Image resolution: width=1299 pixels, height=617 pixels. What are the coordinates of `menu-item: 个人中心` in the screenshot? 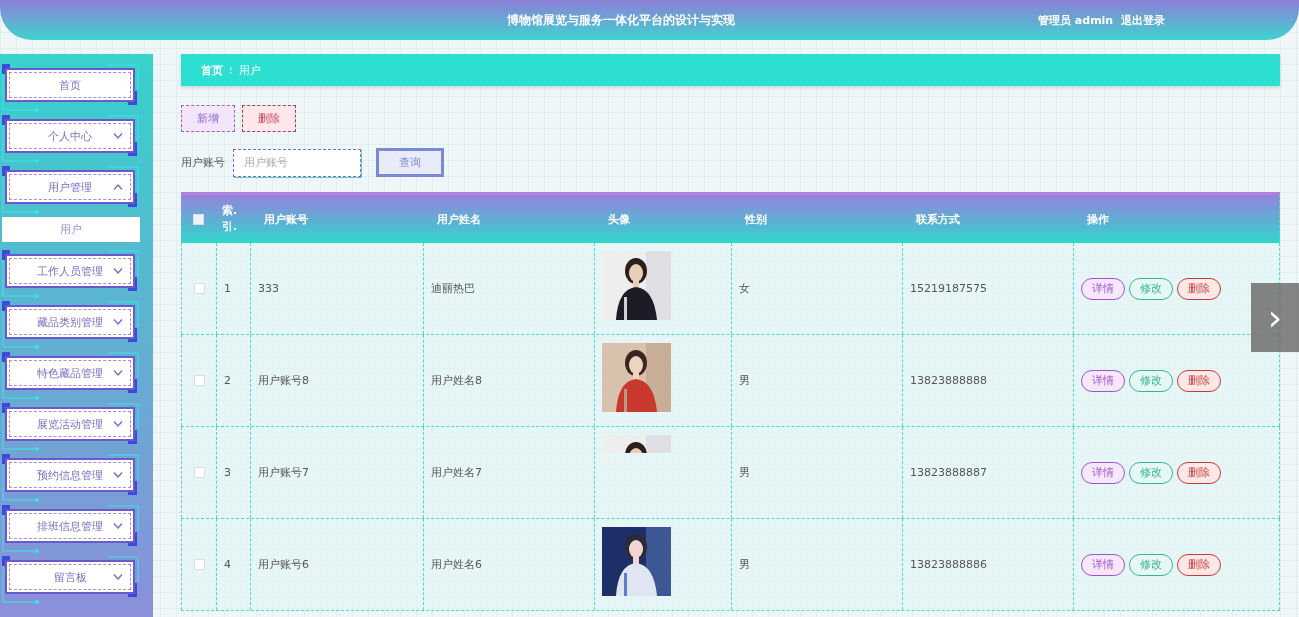 It's located at (70, 136).